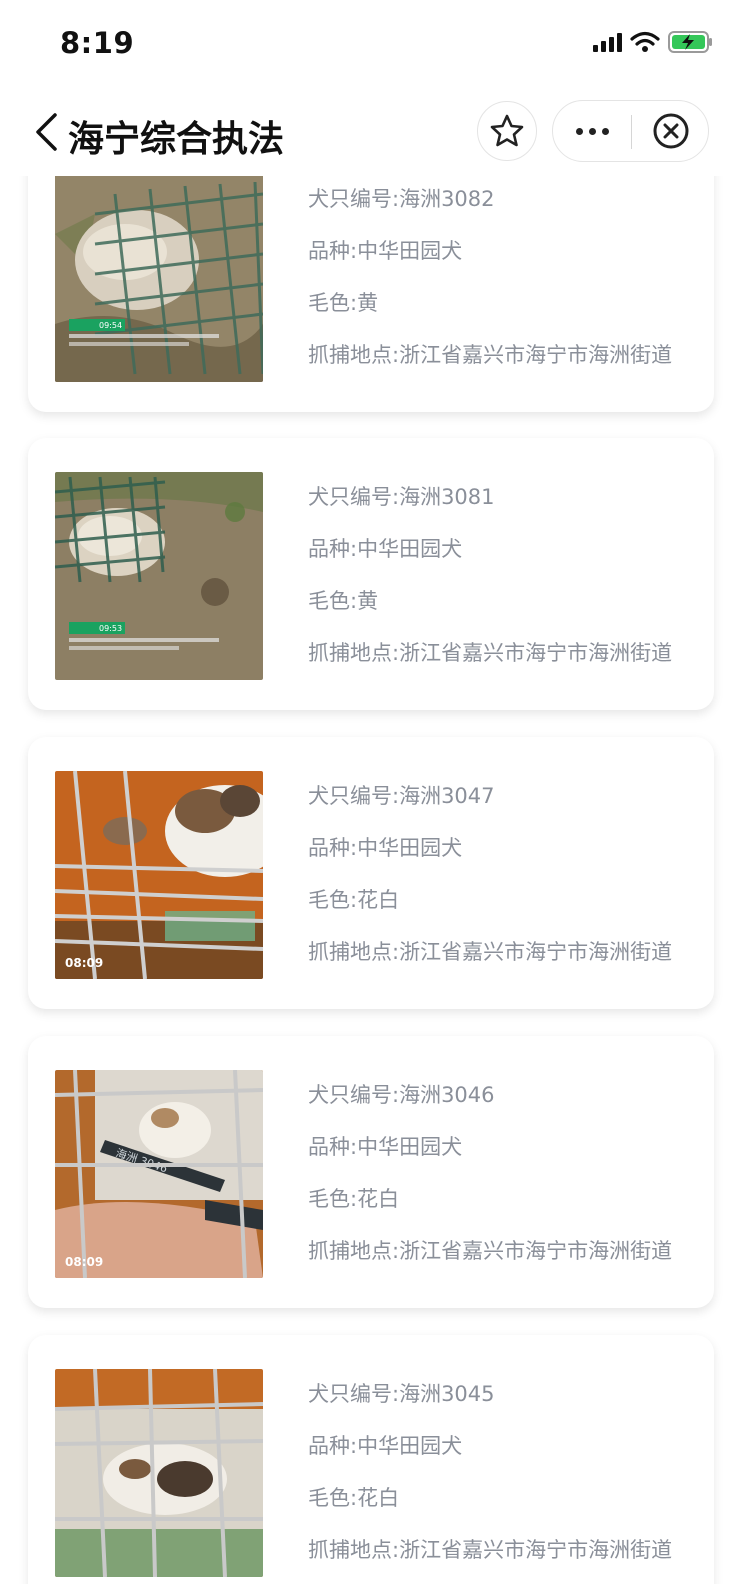 This screenshot has height=1584, width=750. I want to click on dog-id: 犬只编号:海洲3082, so click(401, 199).